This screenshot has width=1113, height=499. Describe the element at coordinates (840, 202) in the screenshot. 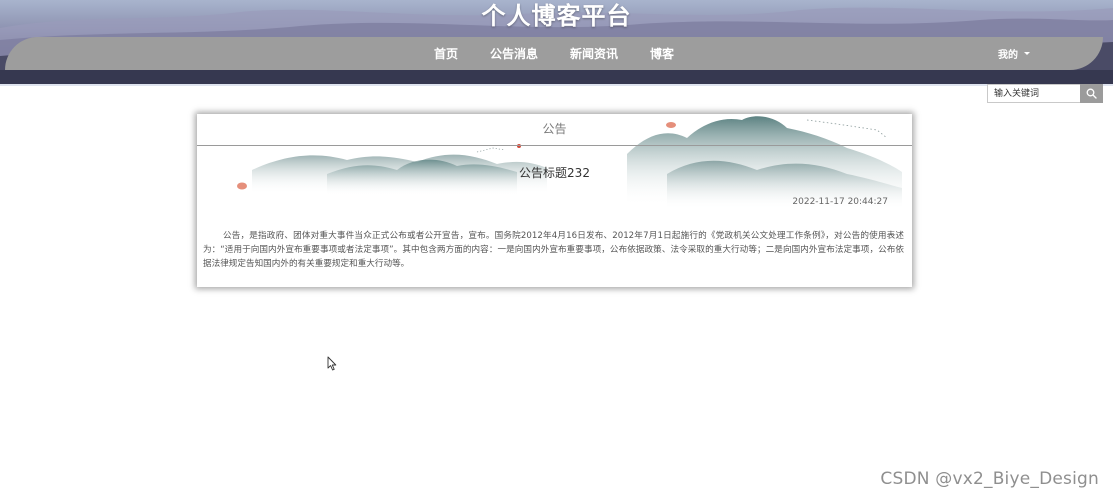

I see `notice-datetime: 2022-11-17 20:44:27` at that location.